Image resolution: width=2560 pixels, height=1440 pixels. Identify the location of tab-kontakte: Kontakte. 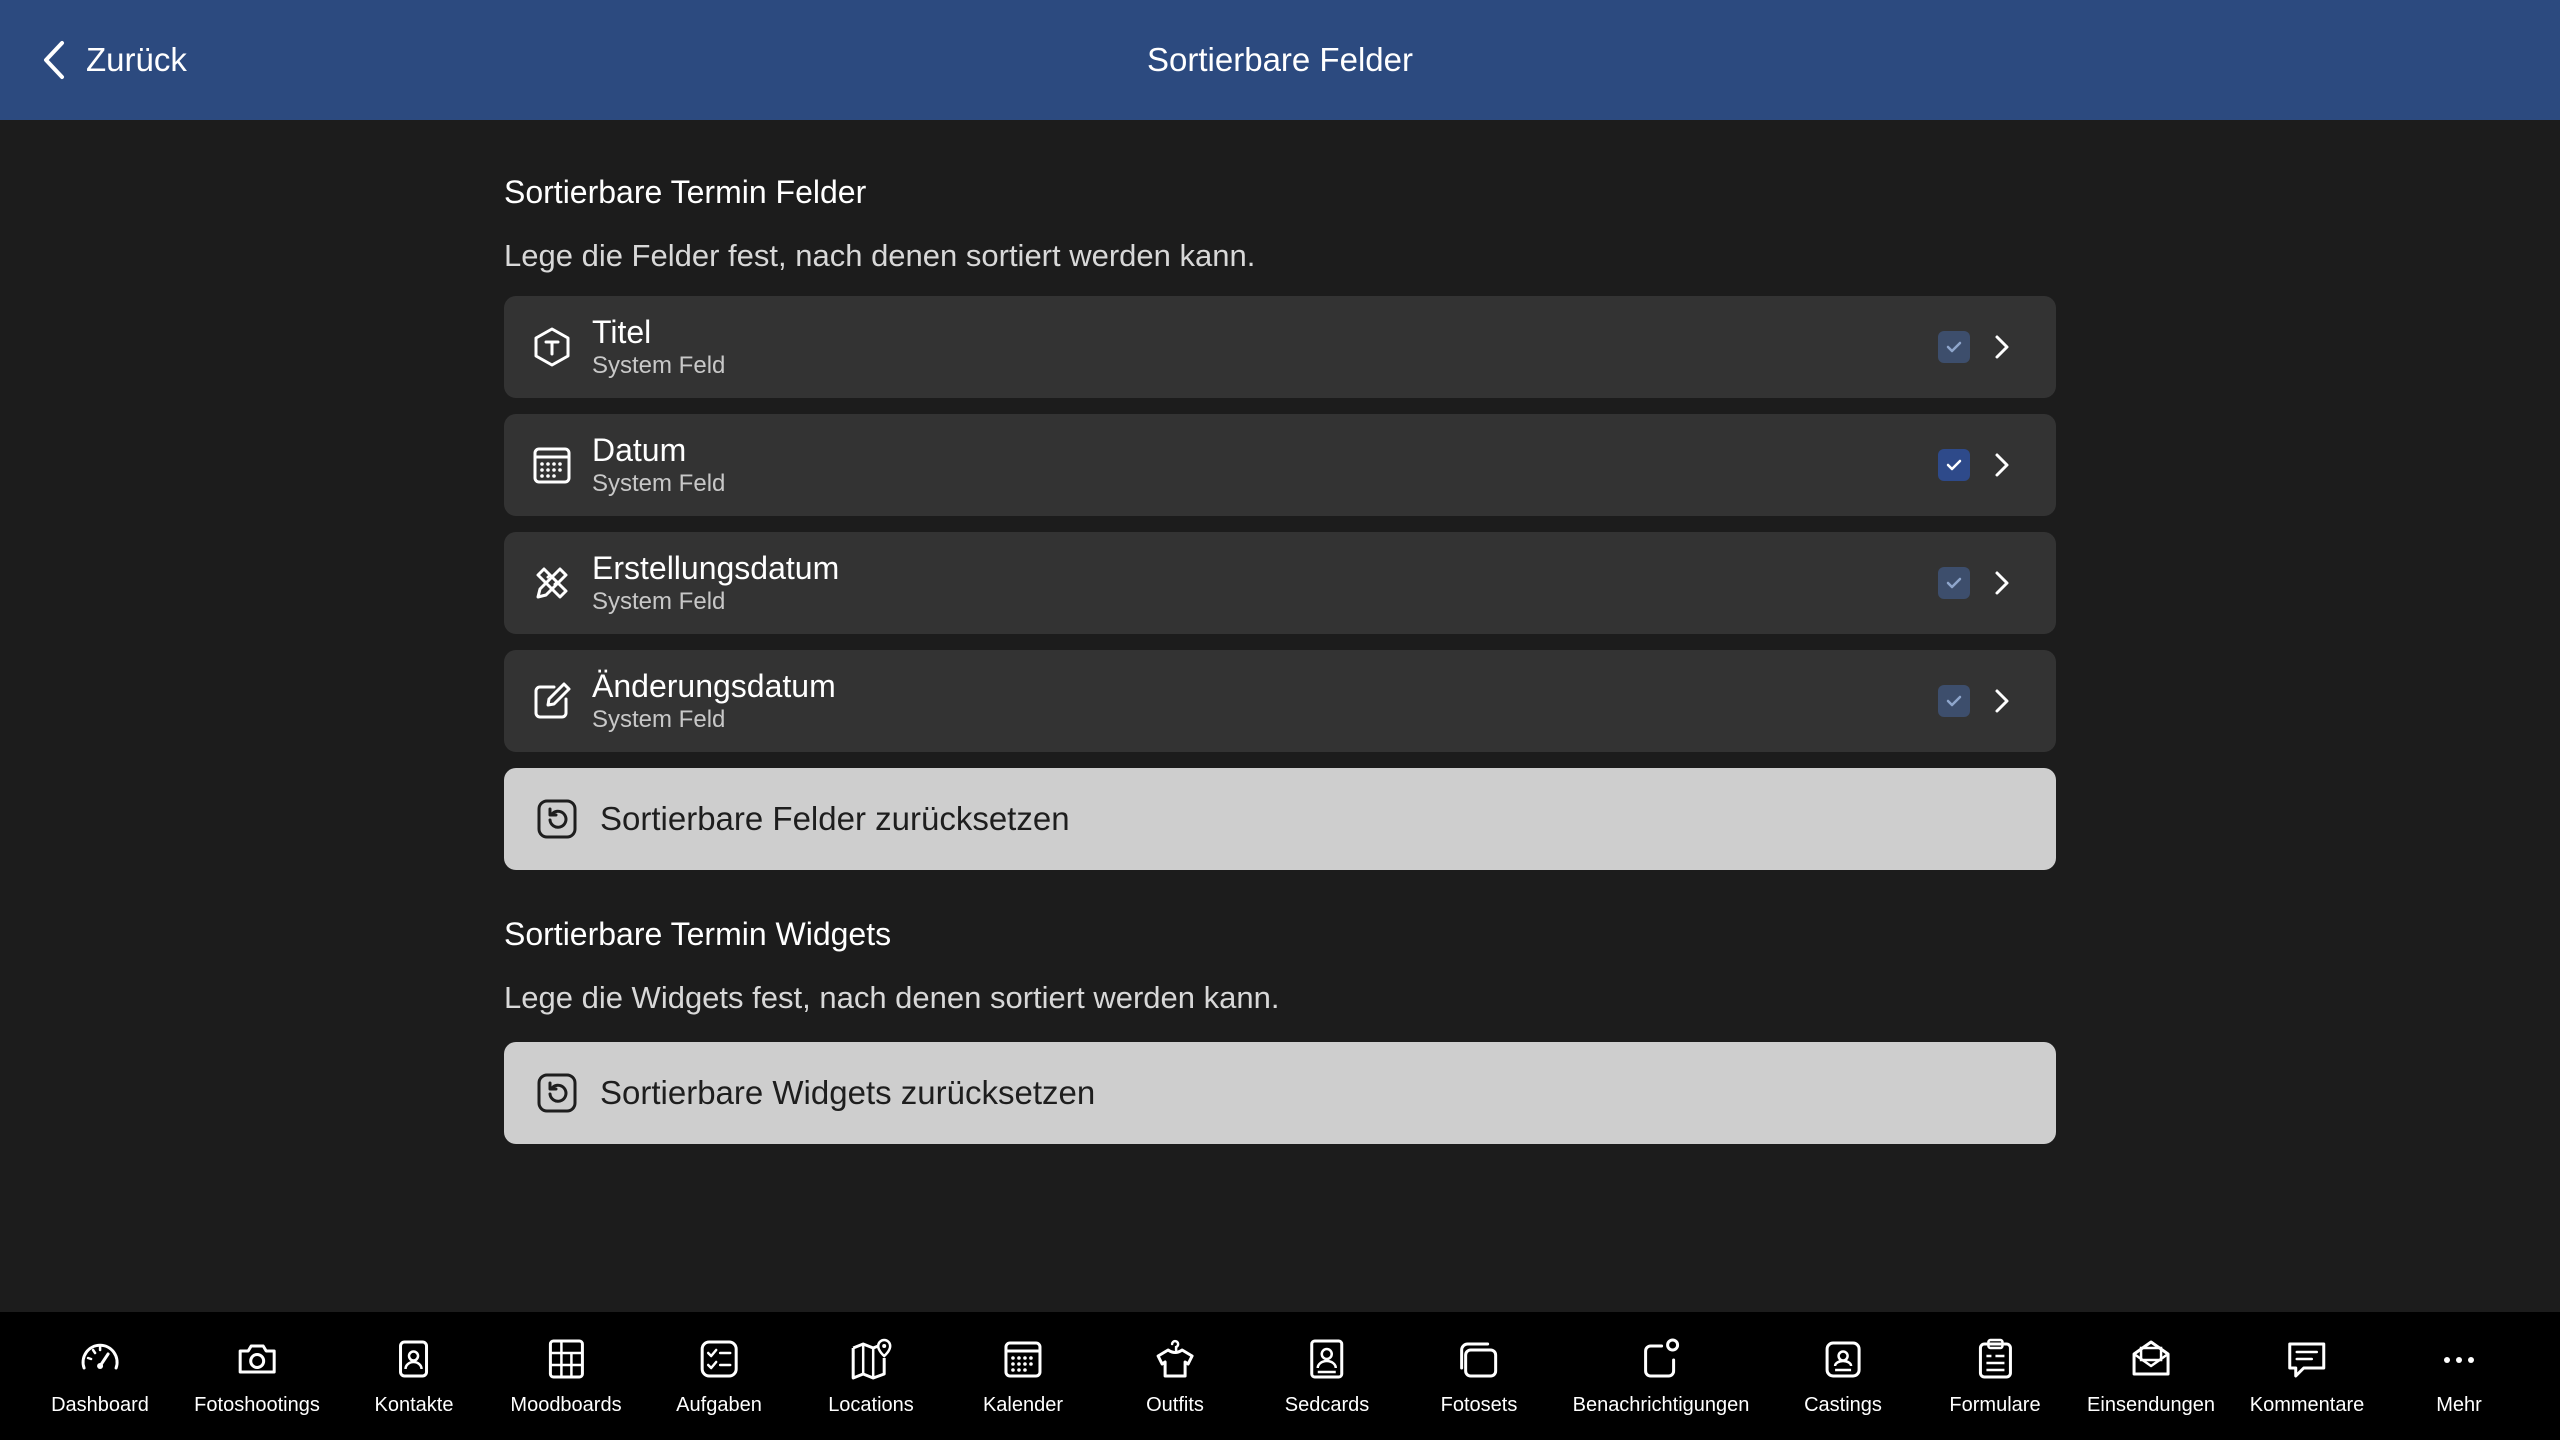
(414, 1376).